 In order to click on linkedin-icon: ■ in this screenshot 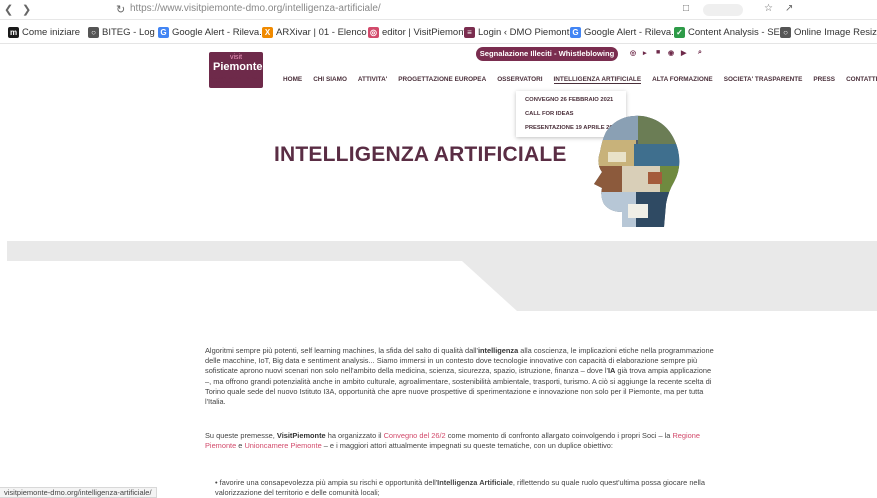, I will do `click(658, 52)`.